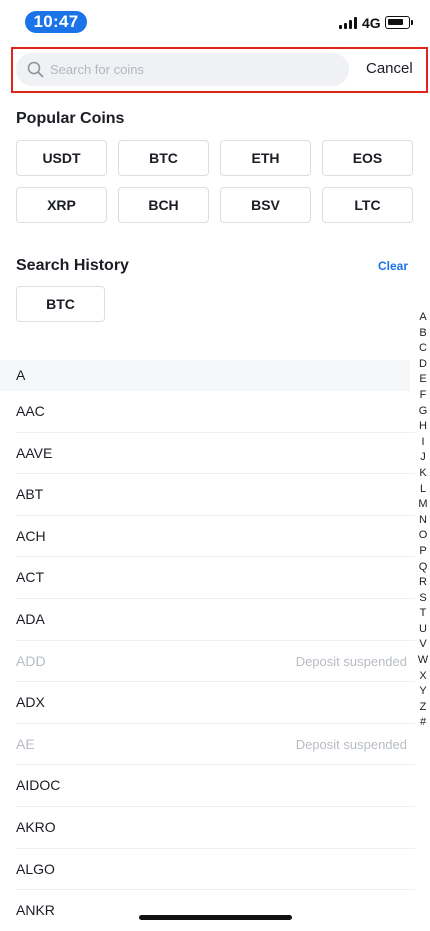 Image resolution: width=430 pixels, height=931 pixels. Describe the element at coordinates (34, 452) in the screenshot. I see `coin-name: AAVE` at that location.